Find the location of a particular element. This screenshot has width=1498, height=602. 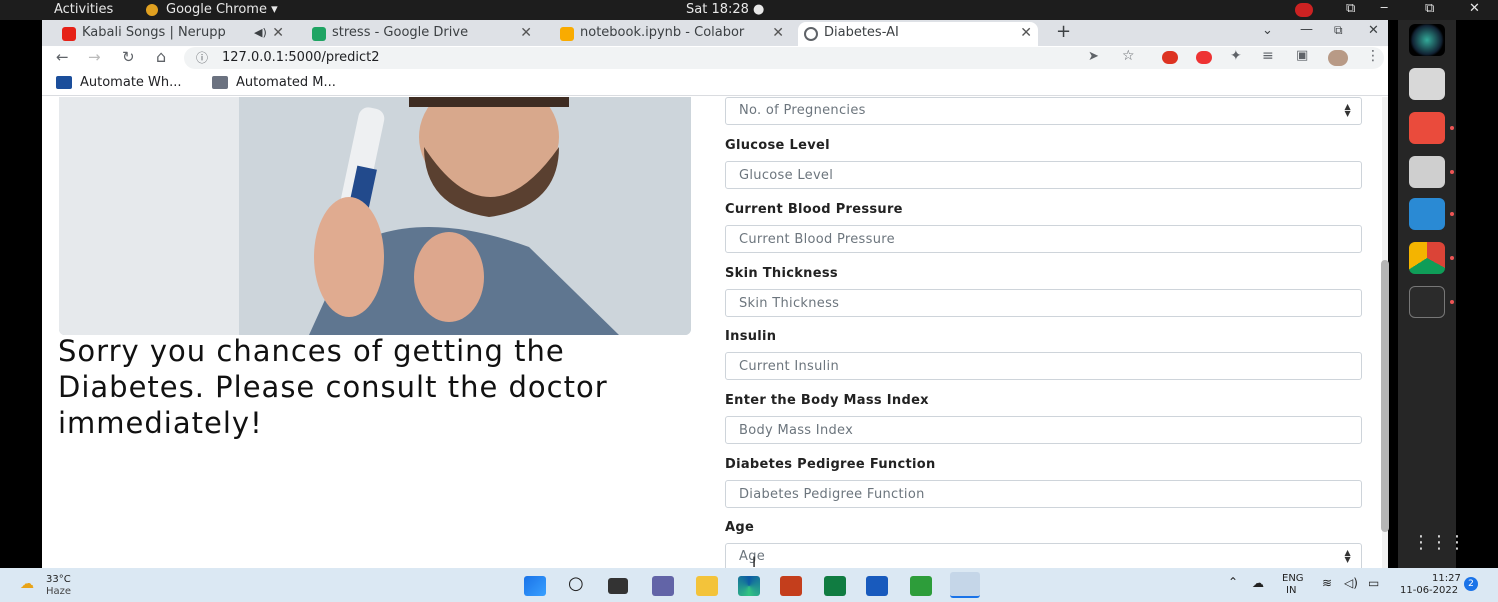

excel-icon is located at coordinates (835, 586).